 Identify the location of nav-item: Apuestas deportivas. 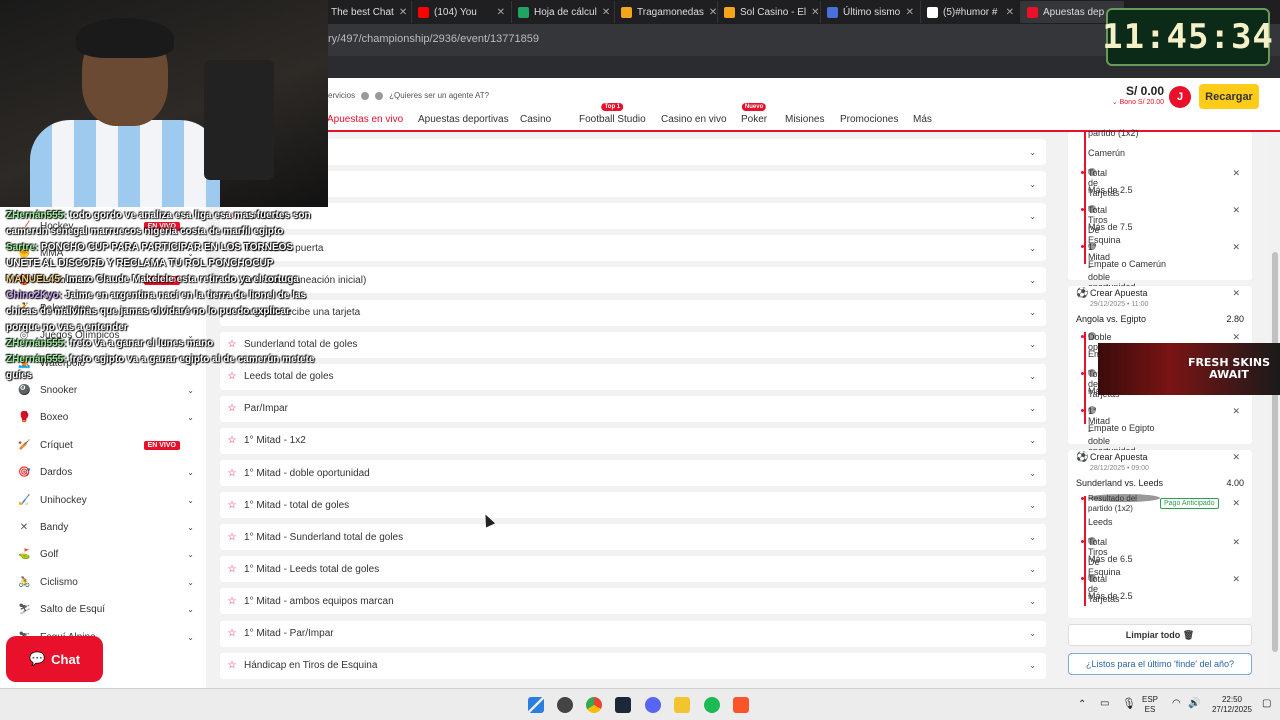
(463, 119).